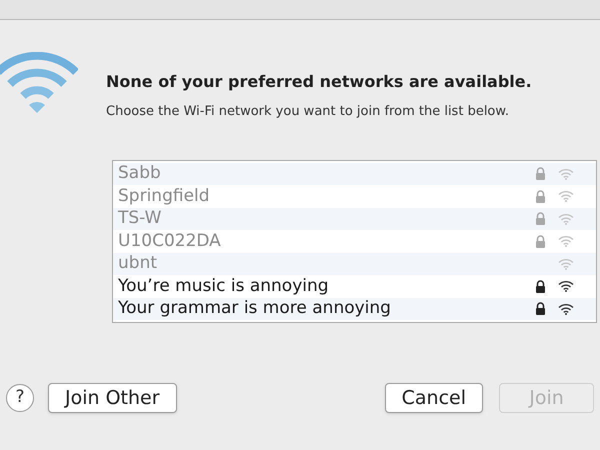 Image resolution: width=600 pixels, height=450 pixels. What do you see at coordinates (224, 286) in the screenshot?
I see `network-name: You’re music is annoying` at bounding box center [224, 286].